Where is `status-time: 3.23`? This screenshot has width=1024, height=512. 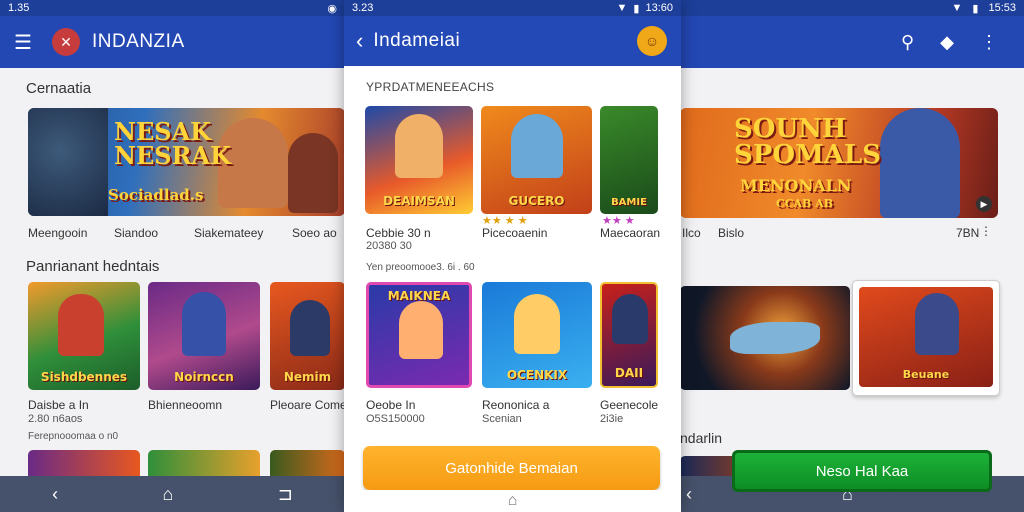
status-time: 3.23 is located at coordinates (363, 8).